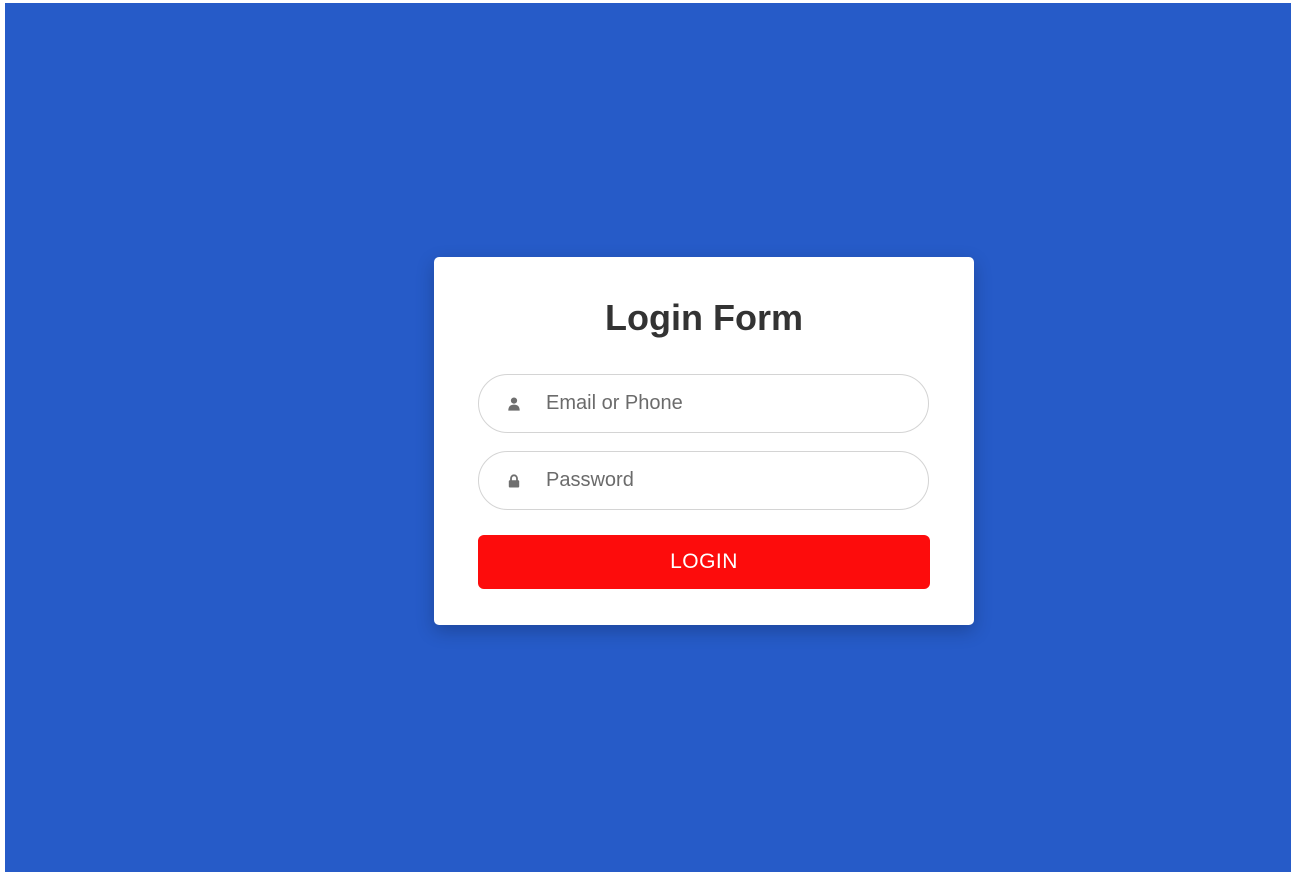  I want to click on lock-icon, so click(514, 481).